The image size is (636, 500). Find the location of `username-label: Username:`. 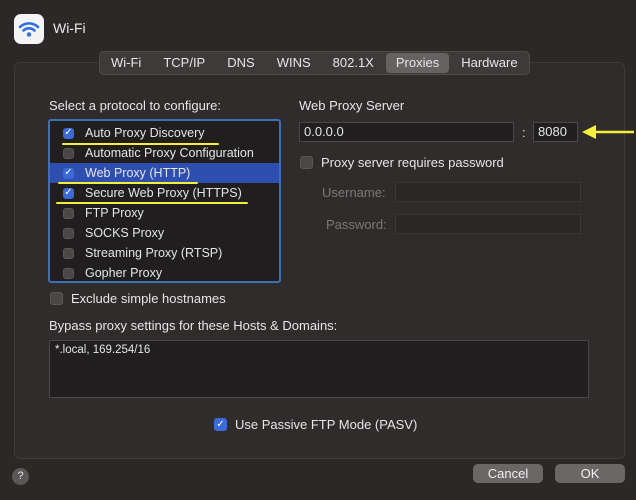

username-label: Username: is located at coordinates (354, 192).